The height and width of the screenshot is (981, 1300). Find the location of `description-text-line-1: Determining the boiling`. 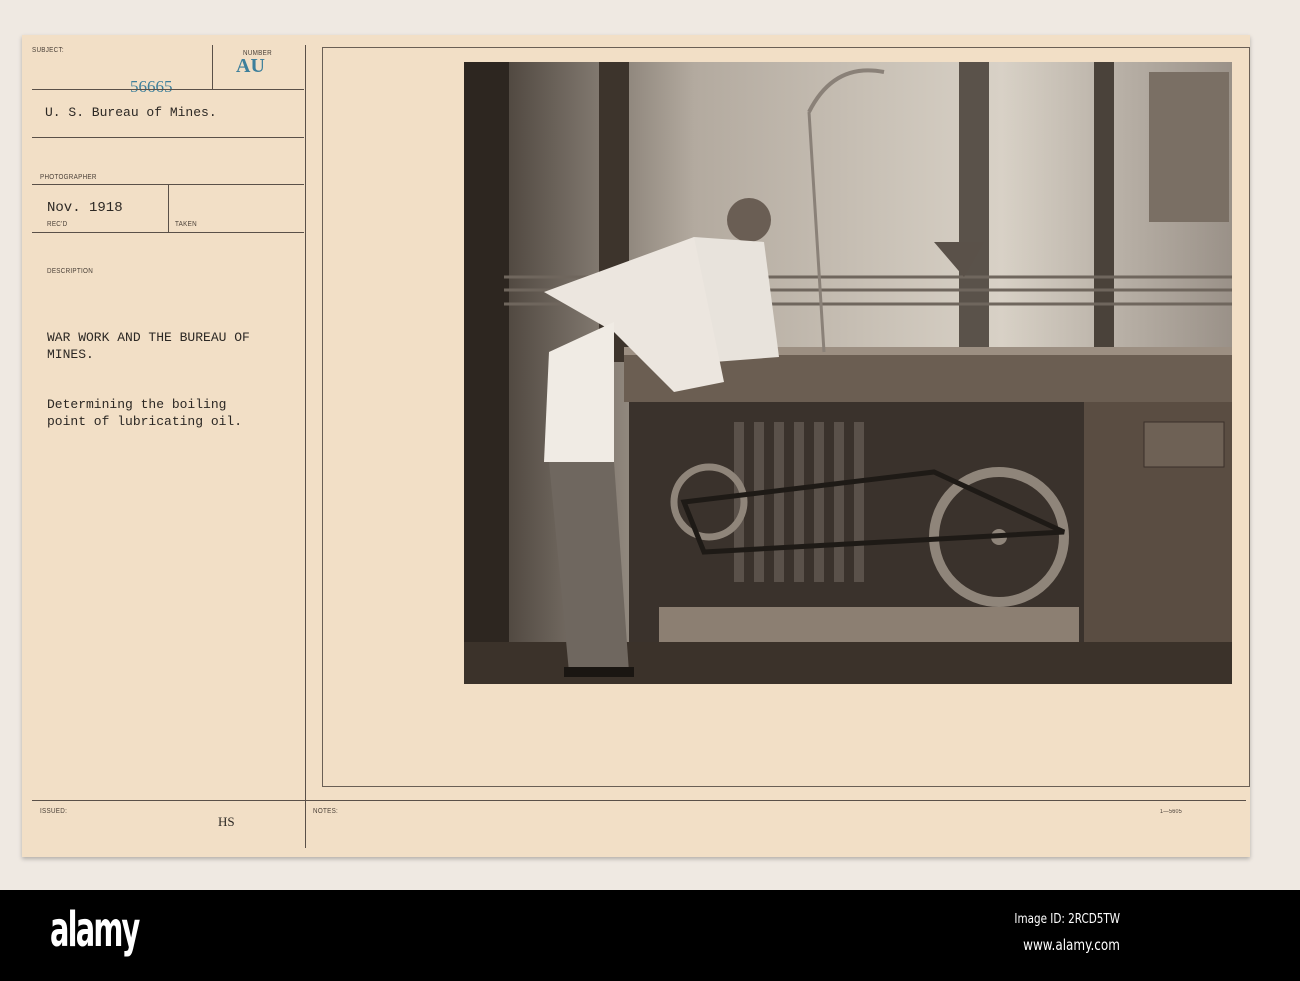

description-text-line-1: Determining the boiling is located at coordinates (137, 404).